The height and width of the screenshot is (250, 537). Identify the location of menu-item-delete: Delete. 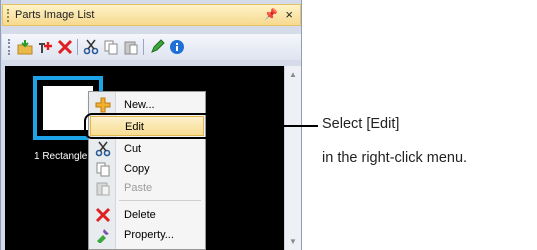
(147, 215).